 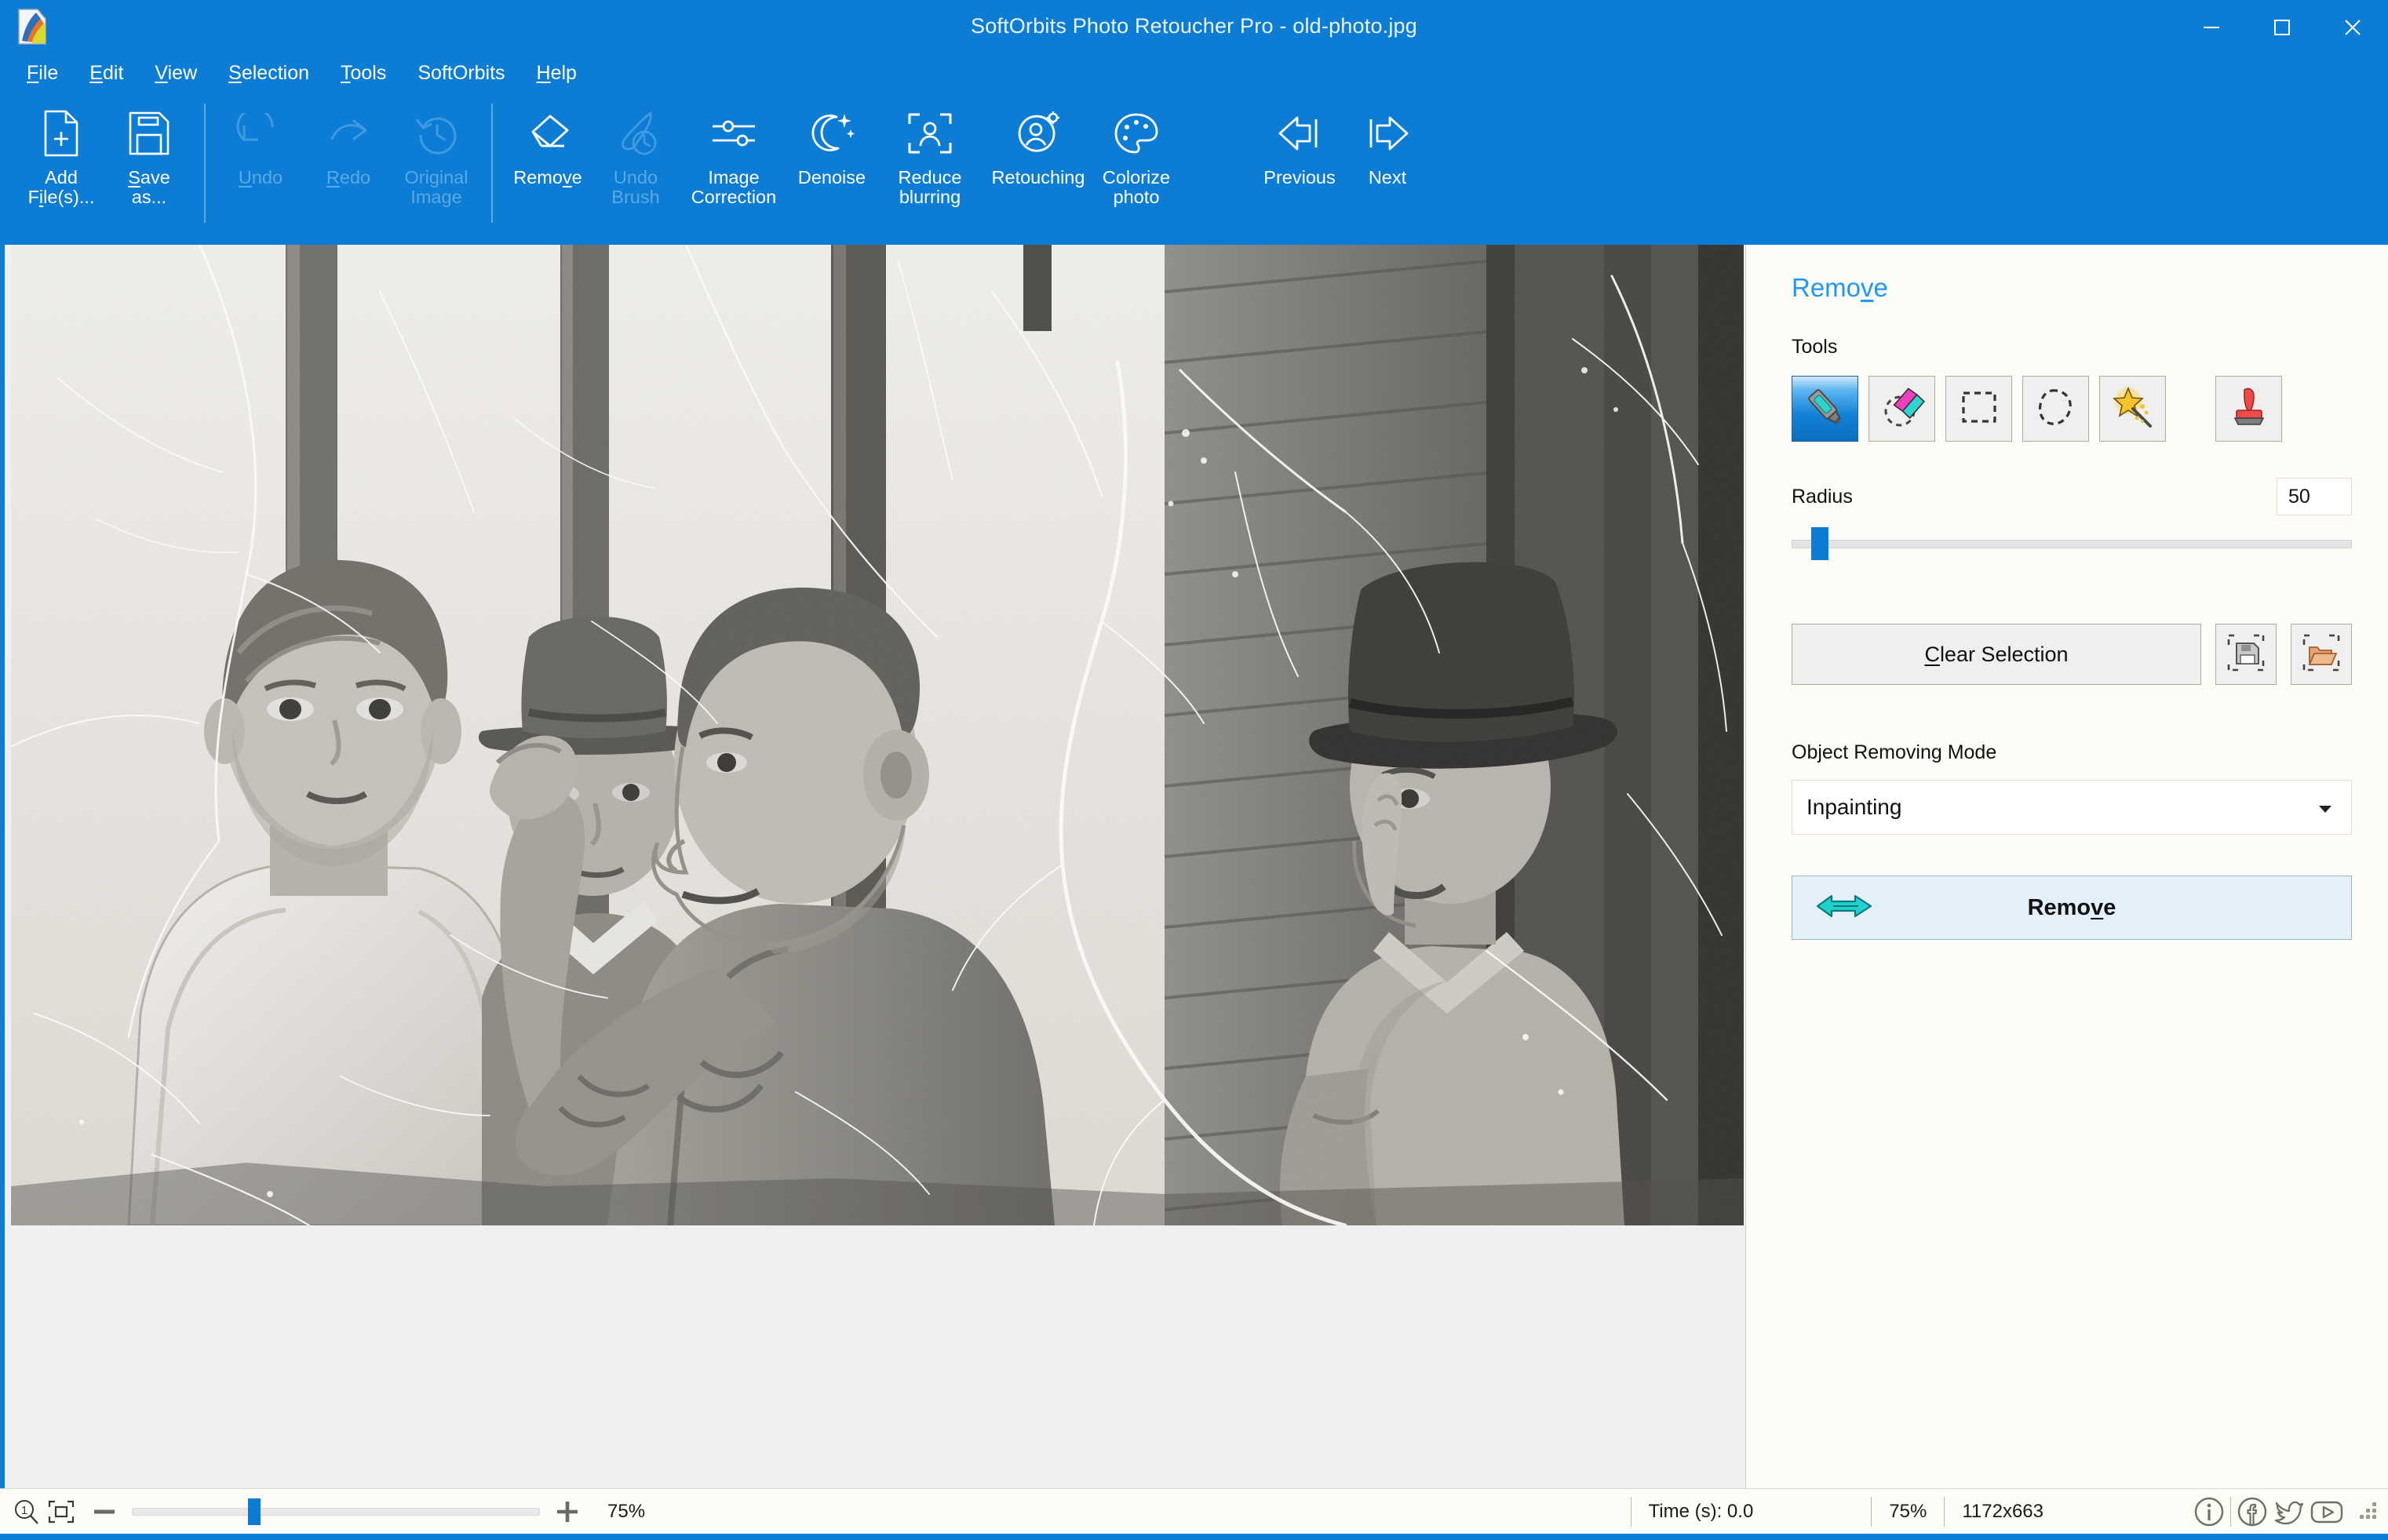 I want to click on lasso-select-icon, so click(x=2056, y=409).